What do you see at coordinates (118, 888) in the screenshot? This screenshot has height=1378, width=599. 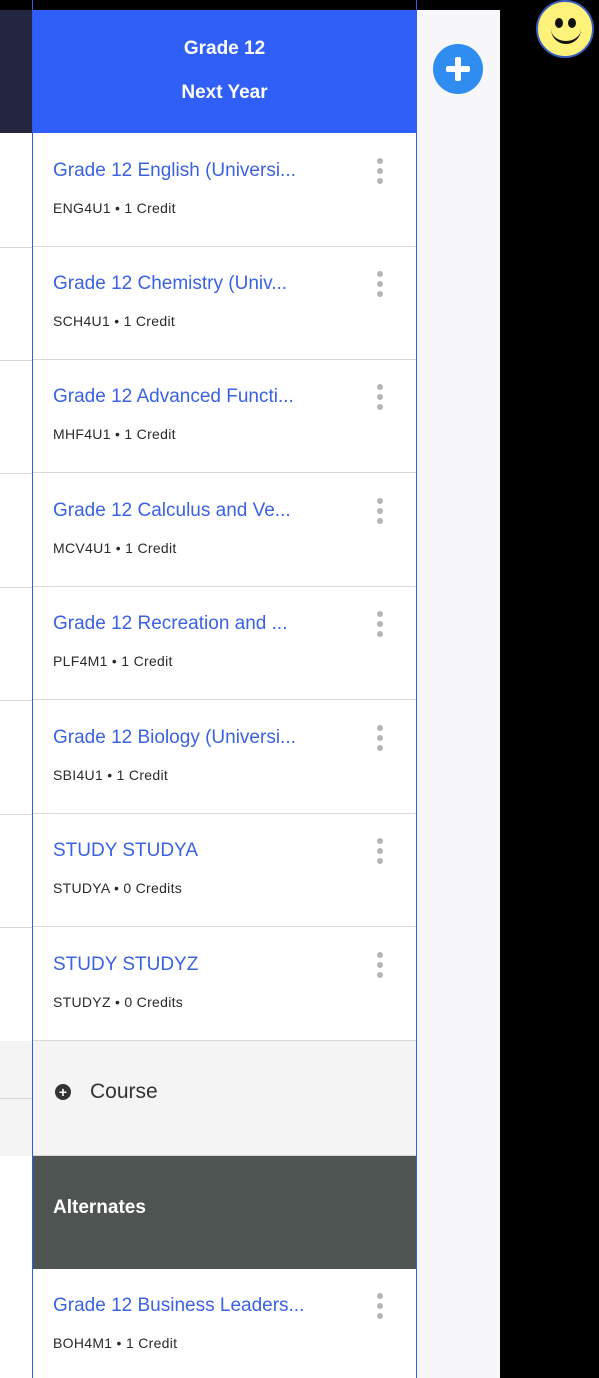 I see `course-meta: STUDYA • 0 Credits` at bounding box center [118, 888].